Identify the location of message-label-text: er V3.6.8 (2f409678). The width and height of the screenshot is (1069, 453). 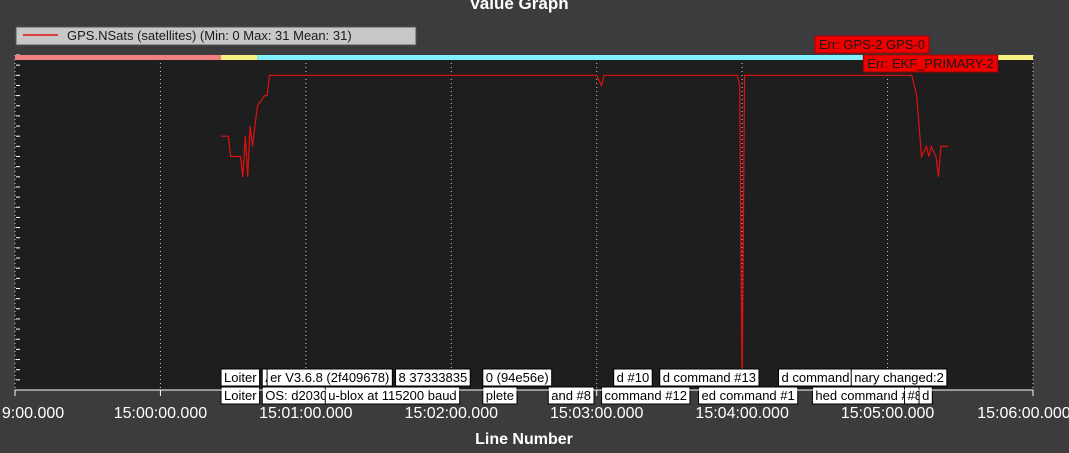
(329, 377).